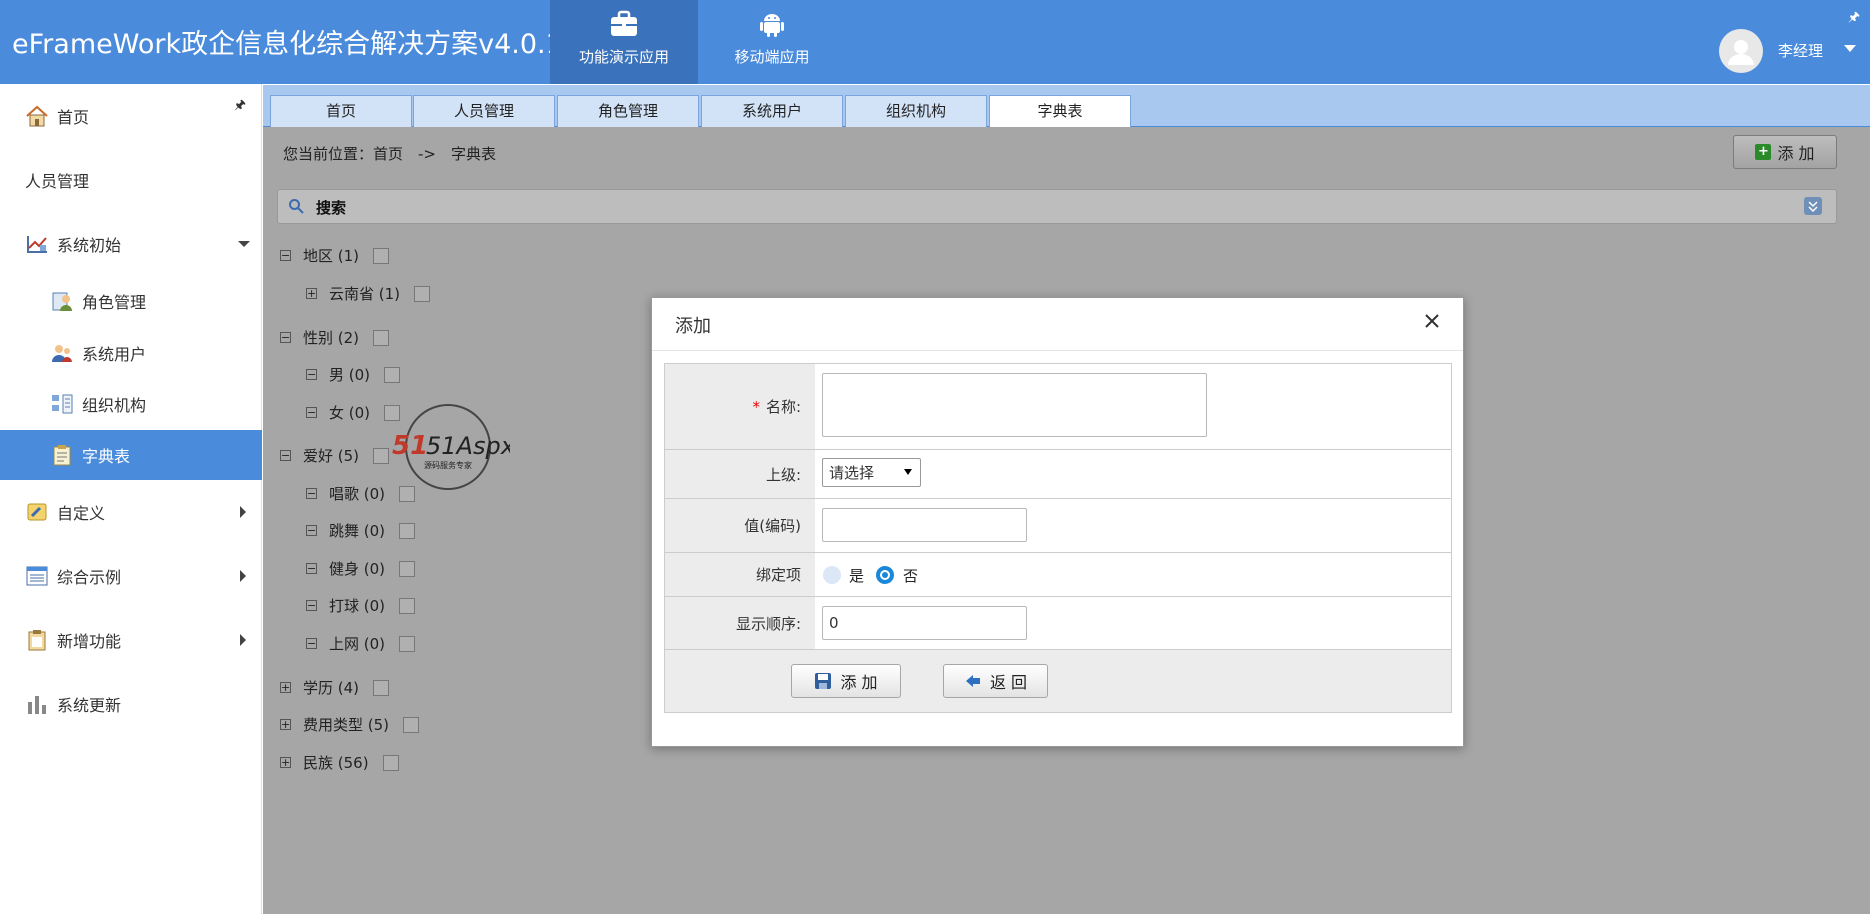  I want to click on android-icon, so click(772, 25).